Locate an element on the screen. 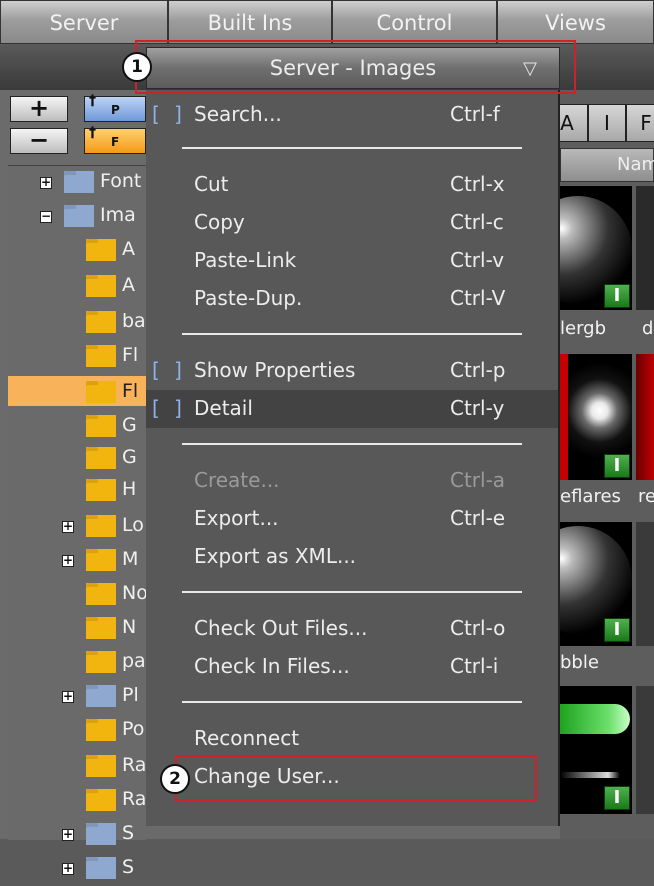 This screenshot has width=654, height=886. tab-i: I is located at coordinates (607, 123).